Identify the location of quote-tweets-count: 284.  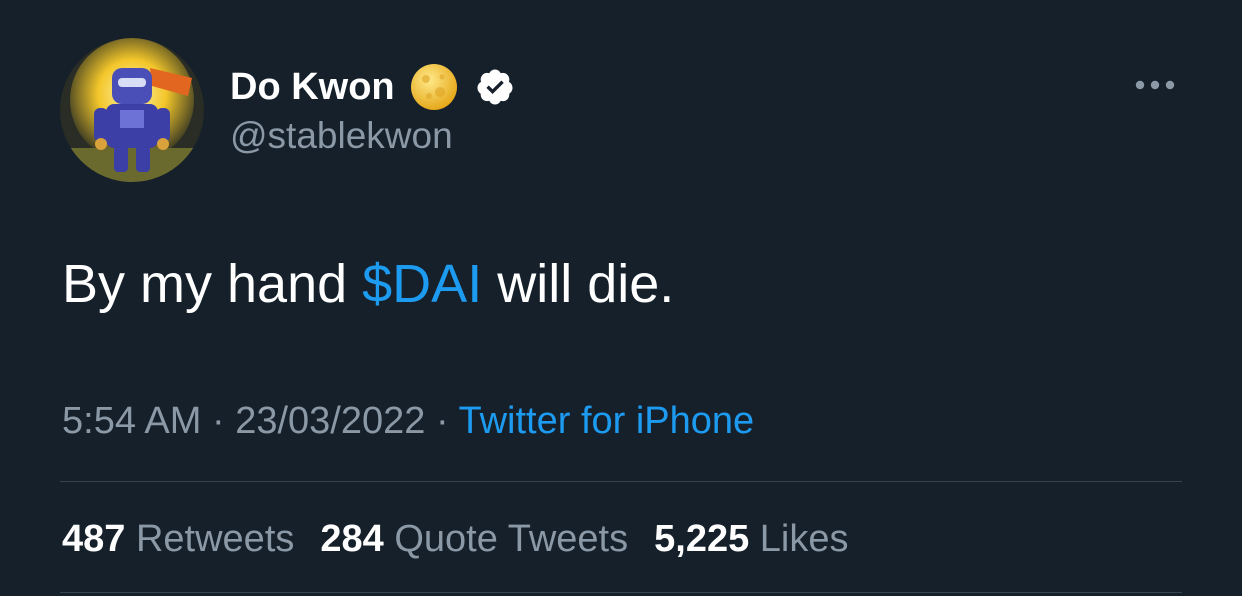
(352, 539).